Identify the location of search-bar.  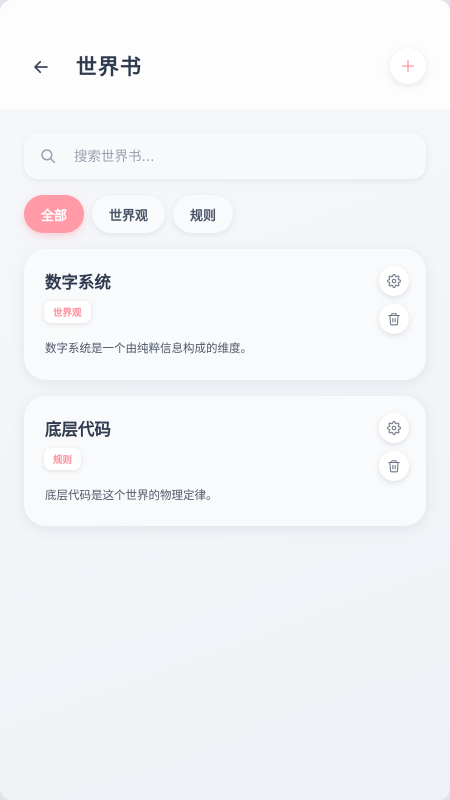
(225, 157).